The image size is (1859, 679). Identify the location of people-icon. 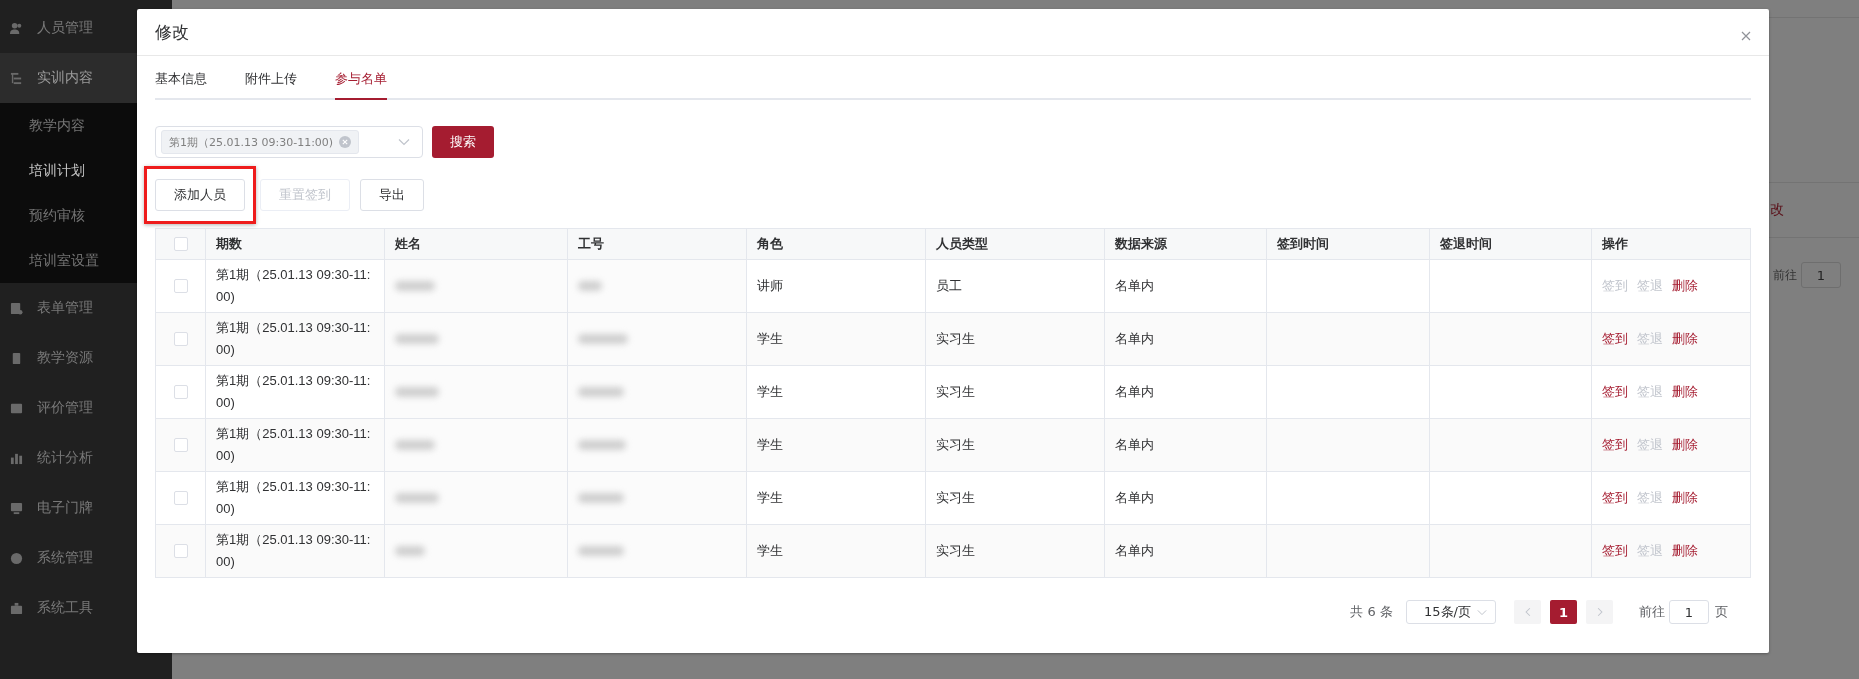
(16, 28).